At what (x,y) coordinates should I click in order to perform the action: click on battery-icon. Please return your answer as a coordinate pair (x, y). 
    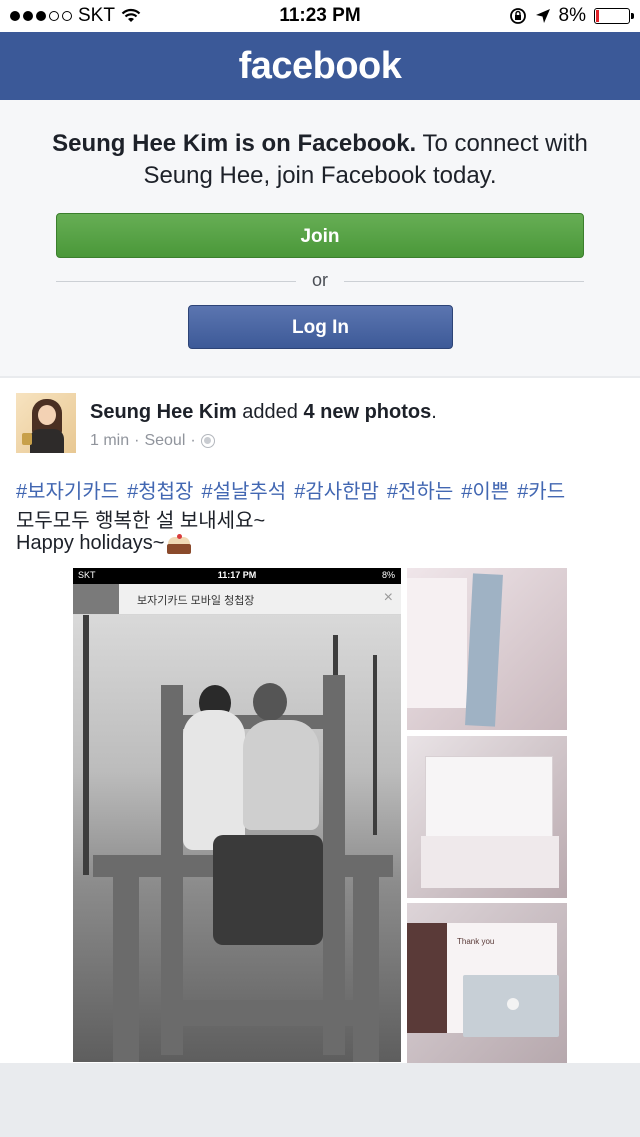
    Looking at the image, I should click on (614, 16).